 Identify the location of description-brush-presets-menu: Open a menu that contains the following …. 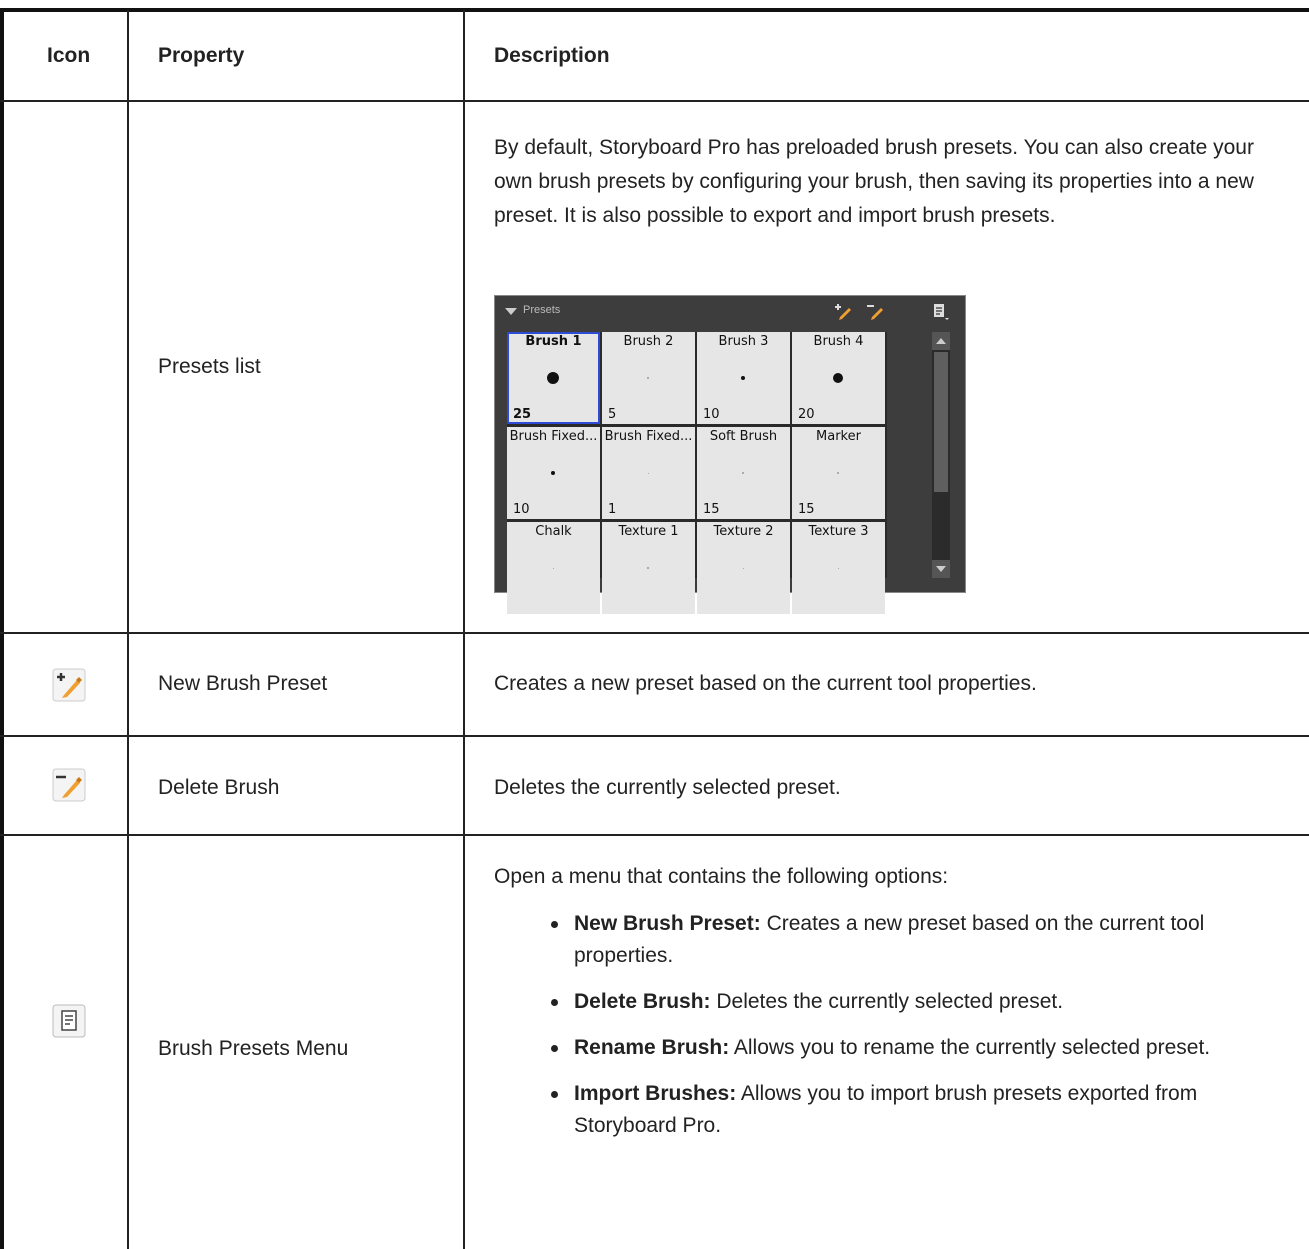
(721, 876).